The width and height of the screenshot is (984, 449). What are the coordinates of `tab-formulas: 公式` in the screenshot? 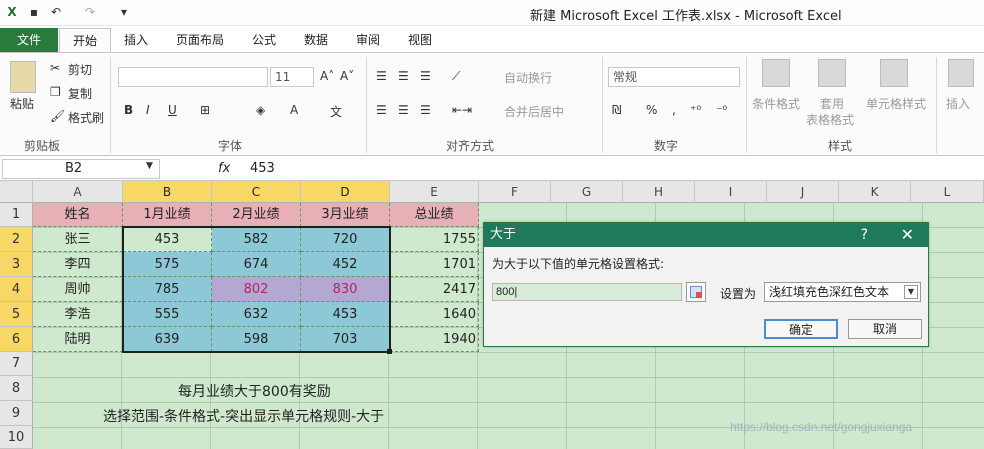 It's located at (264, 40).